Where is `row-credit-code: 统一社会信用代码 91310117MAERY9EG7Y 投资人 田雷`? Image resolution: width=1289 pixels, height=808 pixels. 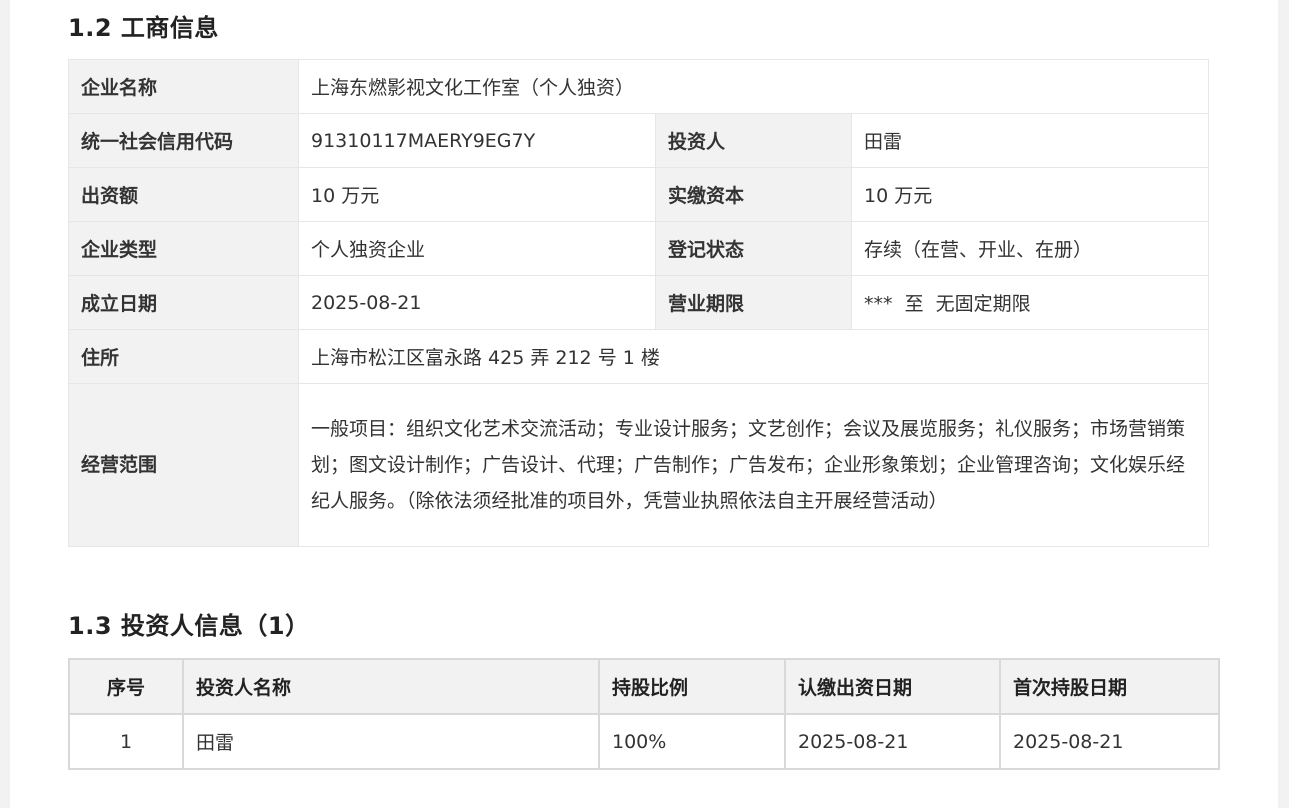 row-credit-code: 统一社会信用代码 91310117MAERY9EG7Y 投资人 田雷 is located at coordinates (639, 140).